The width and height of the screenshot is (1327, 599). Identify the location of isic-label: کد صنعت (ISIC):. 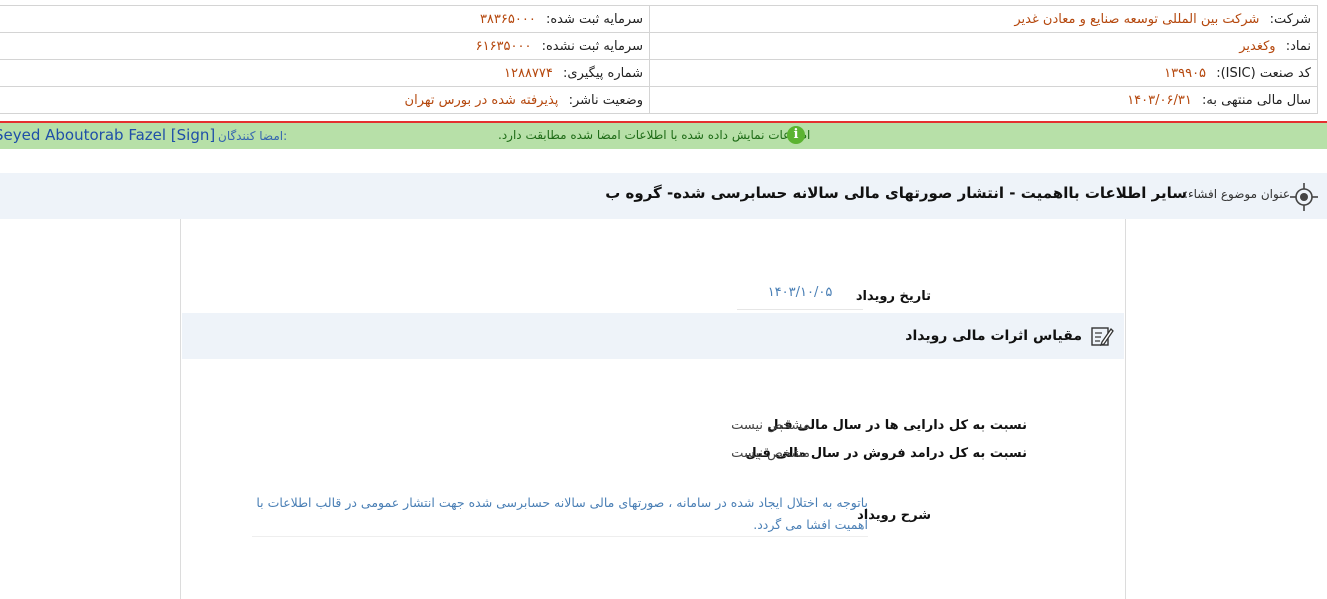
(1263, 73).